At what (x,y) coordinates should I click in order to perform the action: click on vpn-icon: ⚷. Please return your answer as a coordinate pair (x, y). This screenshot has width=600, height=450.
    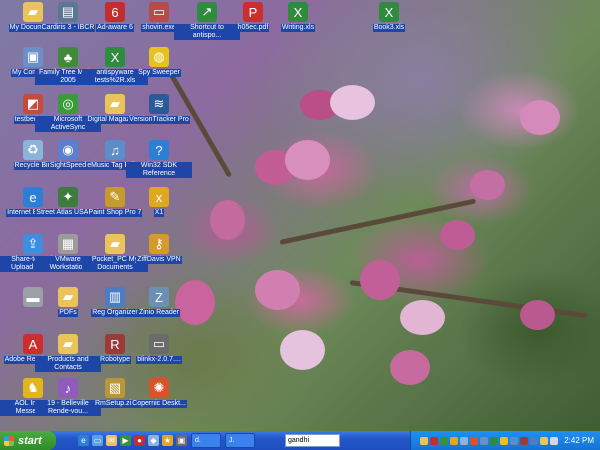
    Looking at the image, I should click on (159, 244).